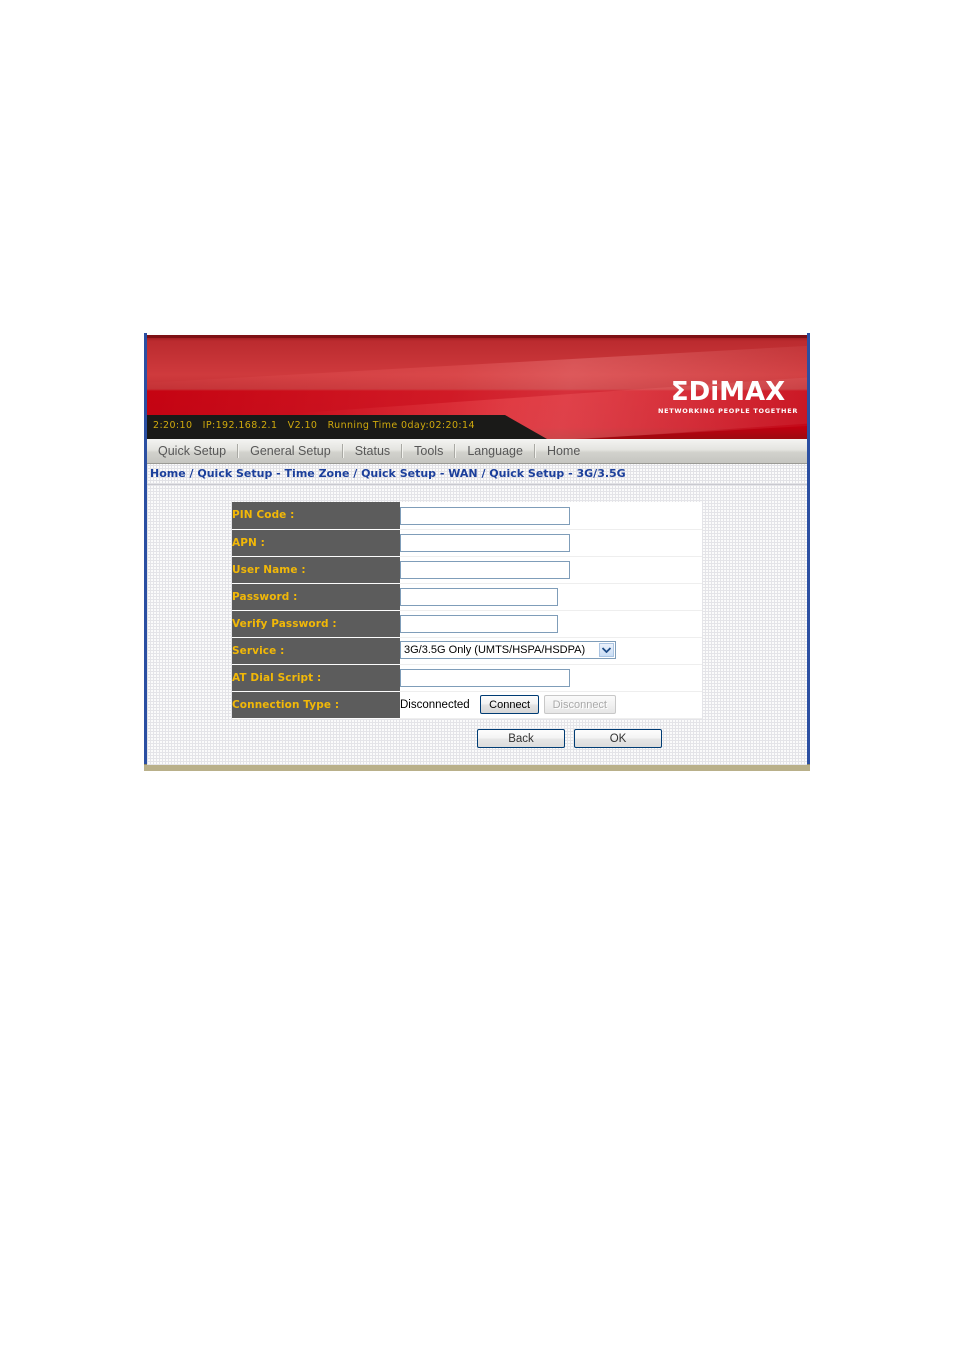  I want to click on label-pin-code: PIN Code :, so click(316, 516).